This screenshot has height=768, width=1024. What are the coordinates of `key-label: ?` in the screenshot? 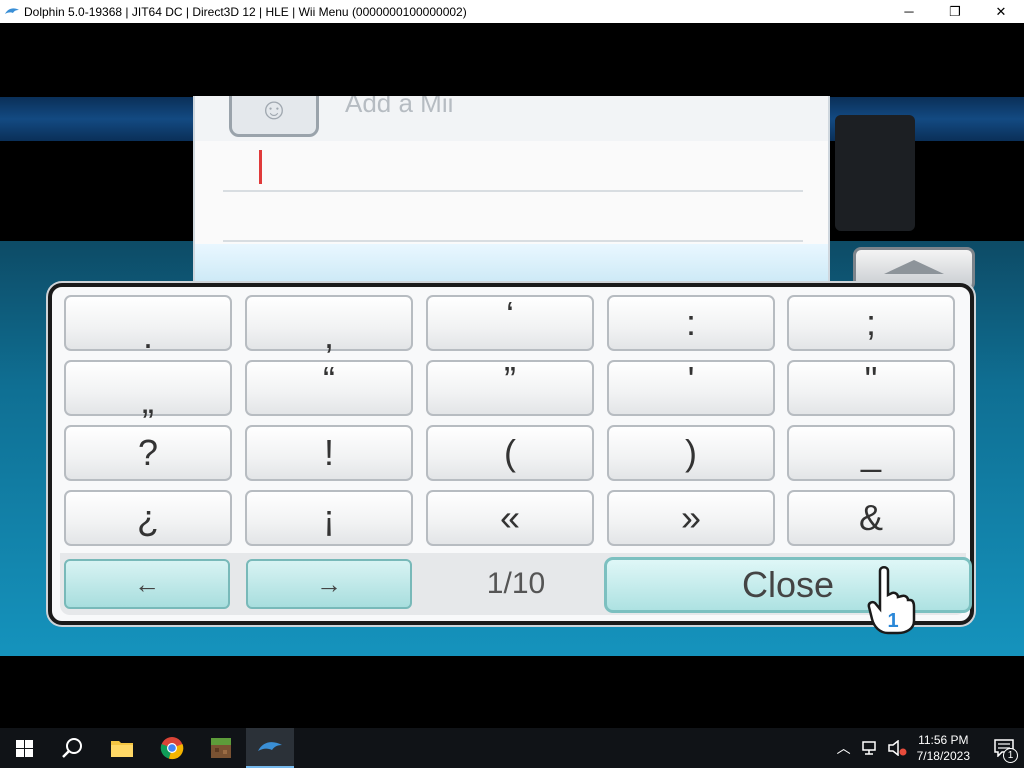 It's located at (148, 452).